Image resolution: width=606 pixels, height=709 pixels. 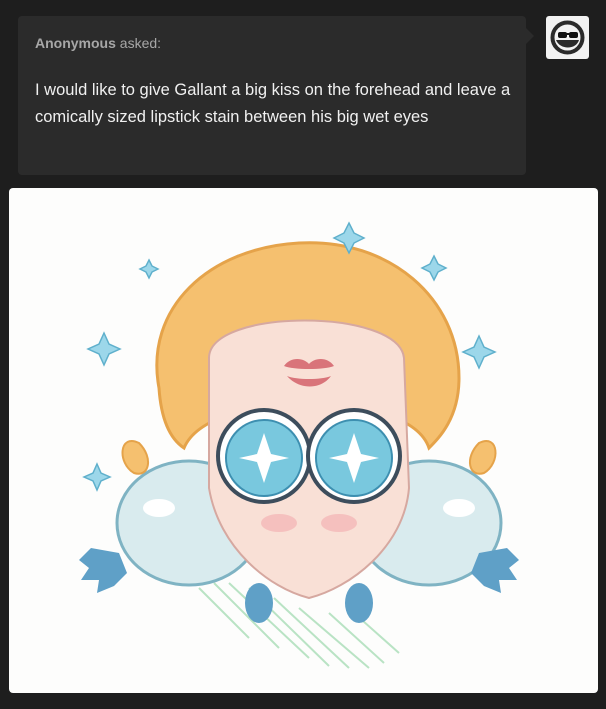 I want to click on left-hand, so click(x=103, y=570).